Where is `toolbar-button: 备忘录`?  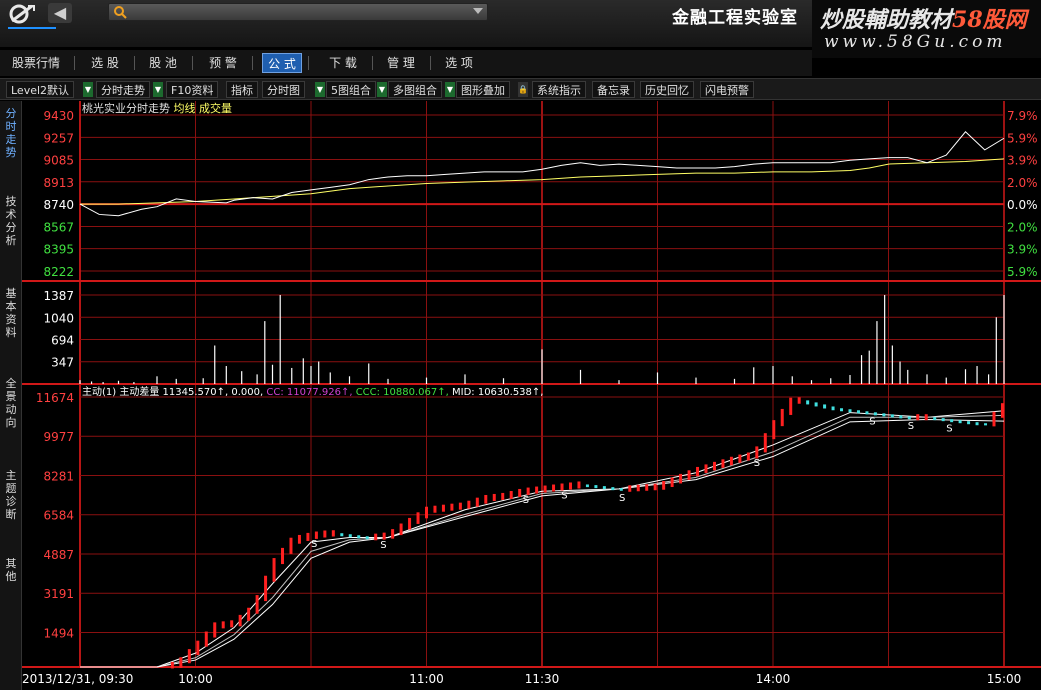 toolbar-button: 备忘录 is located at coordinates (613, 89).